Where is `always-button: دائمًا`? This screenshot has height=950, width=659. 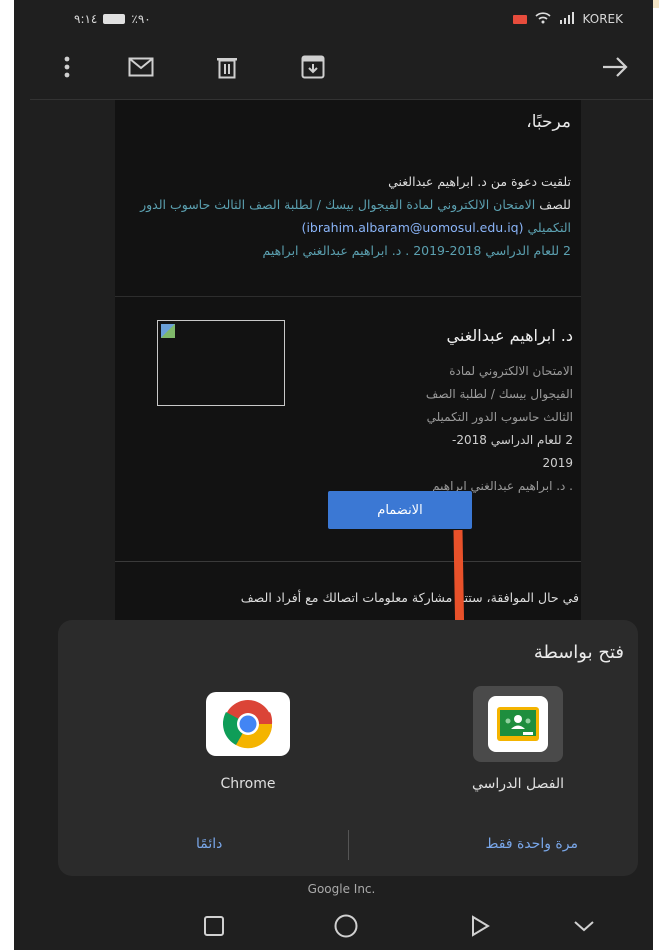
always-button: دائمًا is located at coordinates (209, 844).